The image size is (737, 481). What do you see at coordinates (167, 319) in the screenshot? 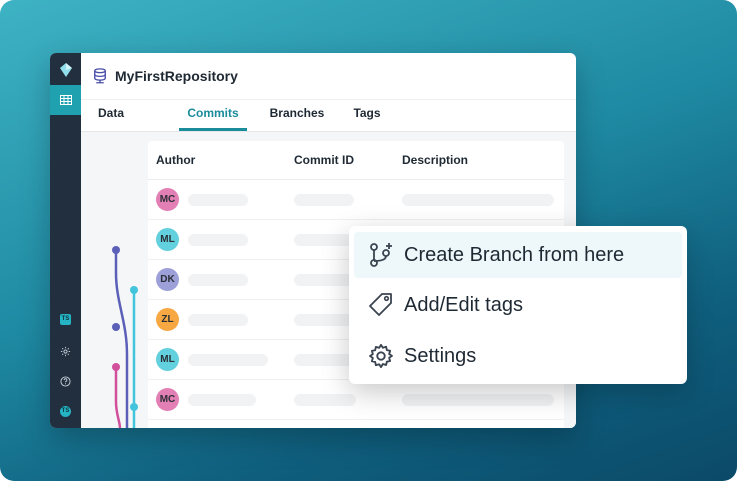
I see `avatar: ZL` at bounding box center [167, 319].